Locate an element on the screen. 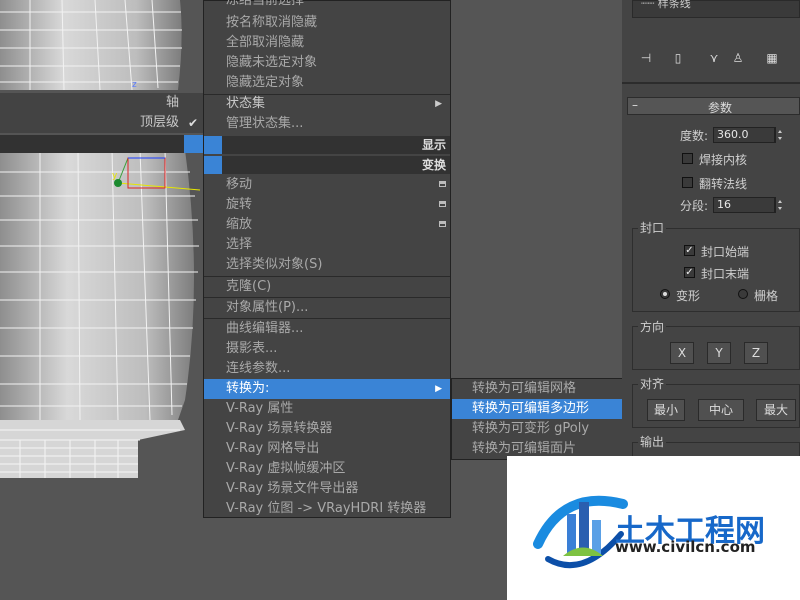 The width and height of the screenshot is (800, 600). menu-item-freeze-selection: 冻结当前选择 is located at coordinates (327, 5).